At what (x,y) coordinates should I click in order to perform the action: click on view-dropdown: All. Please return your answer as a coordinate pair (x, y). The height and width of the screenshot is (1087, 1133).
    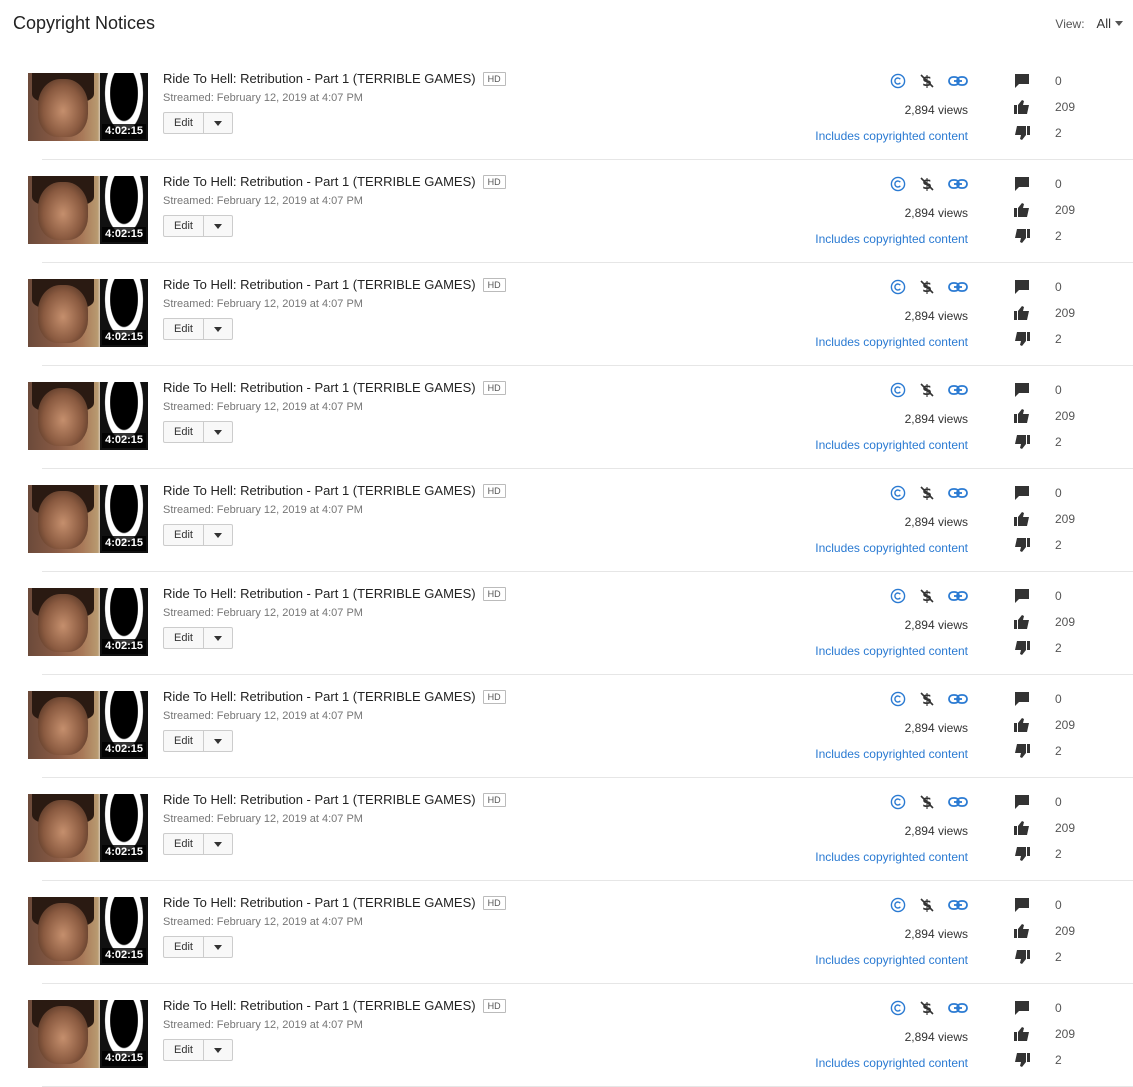
    Looking at the image, I should click on (1110, 23).